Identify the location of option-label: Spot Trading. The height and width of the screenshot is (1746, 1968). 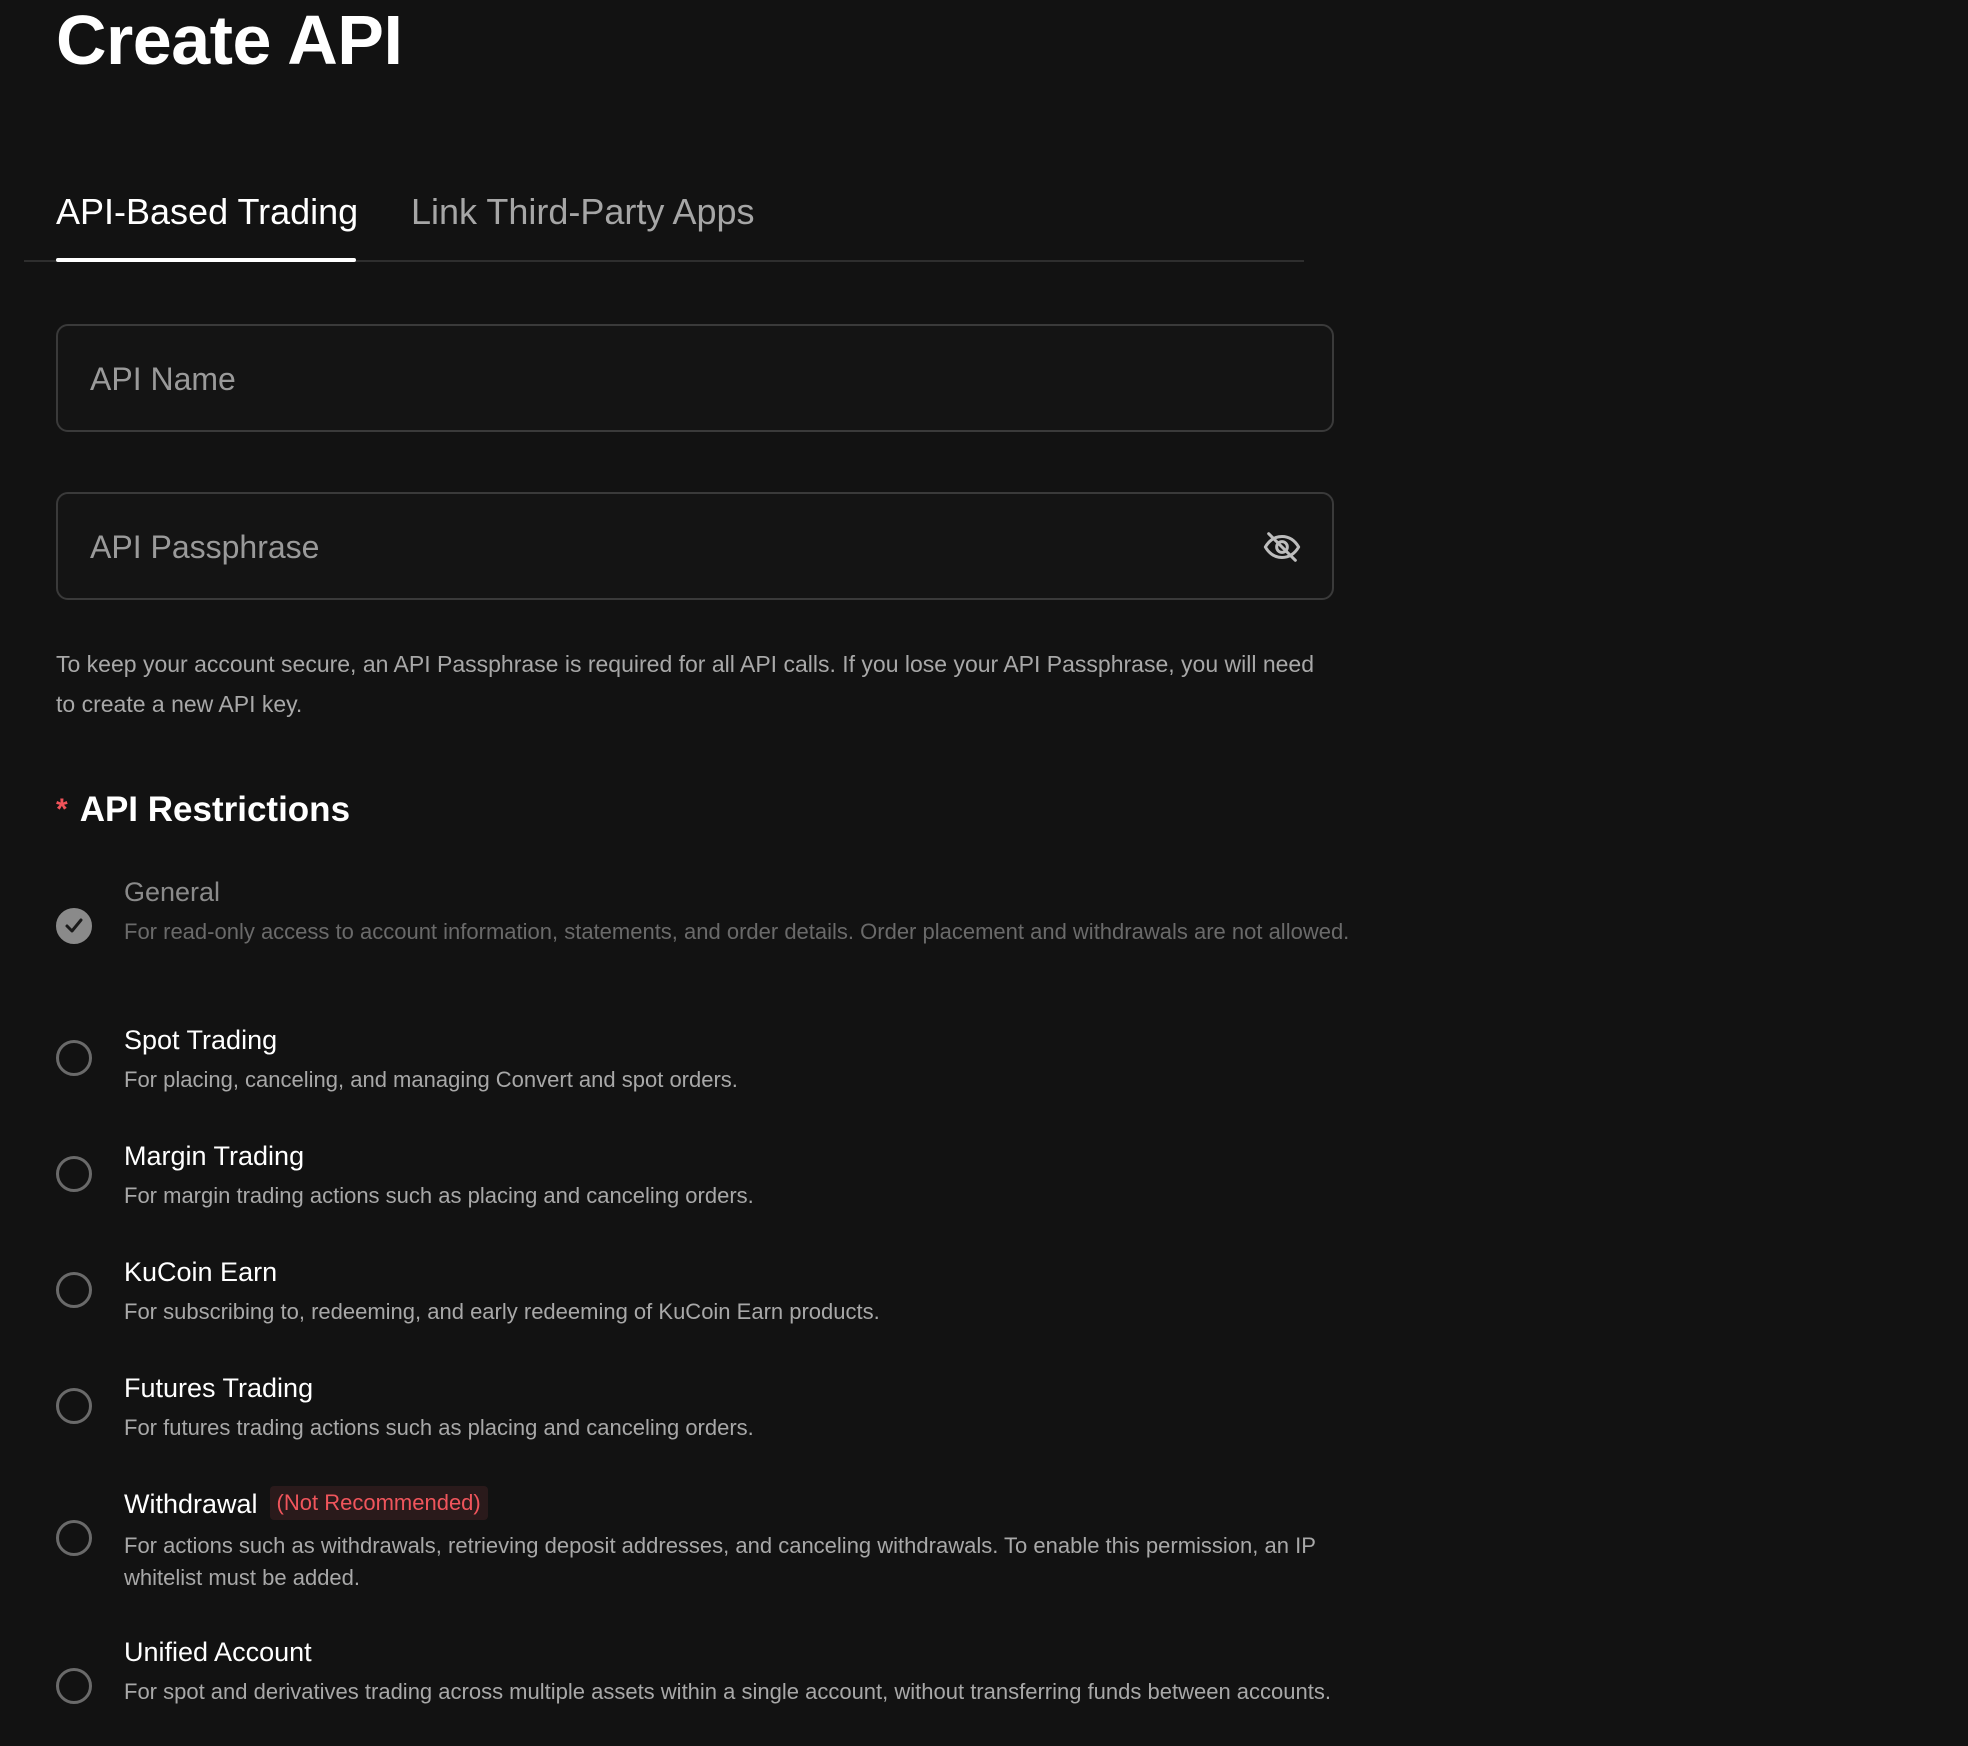
(201, 1040).